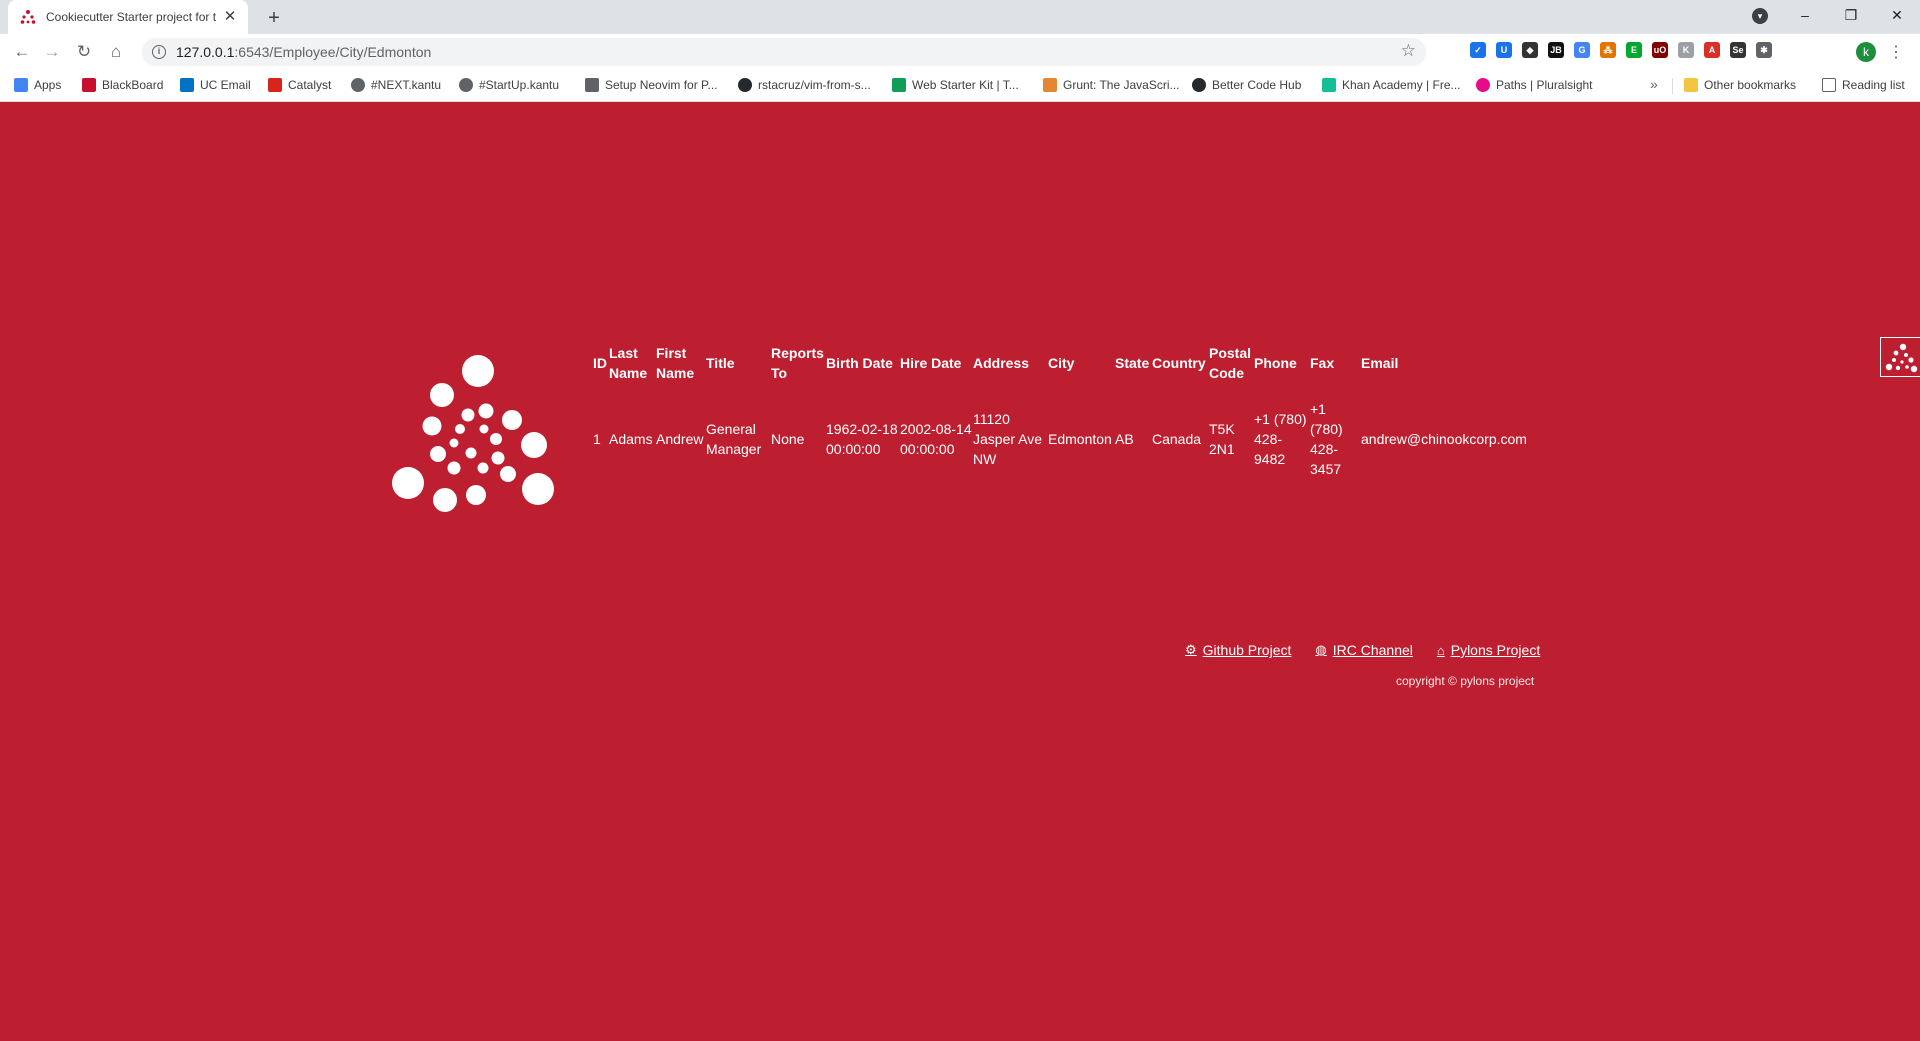 The height and width of the screenshot is (1041, 1920). What do you see at coordinates (1322, 363) in the screenshot?
I see `column-header: Fax` at bounding box center [1322, 363].